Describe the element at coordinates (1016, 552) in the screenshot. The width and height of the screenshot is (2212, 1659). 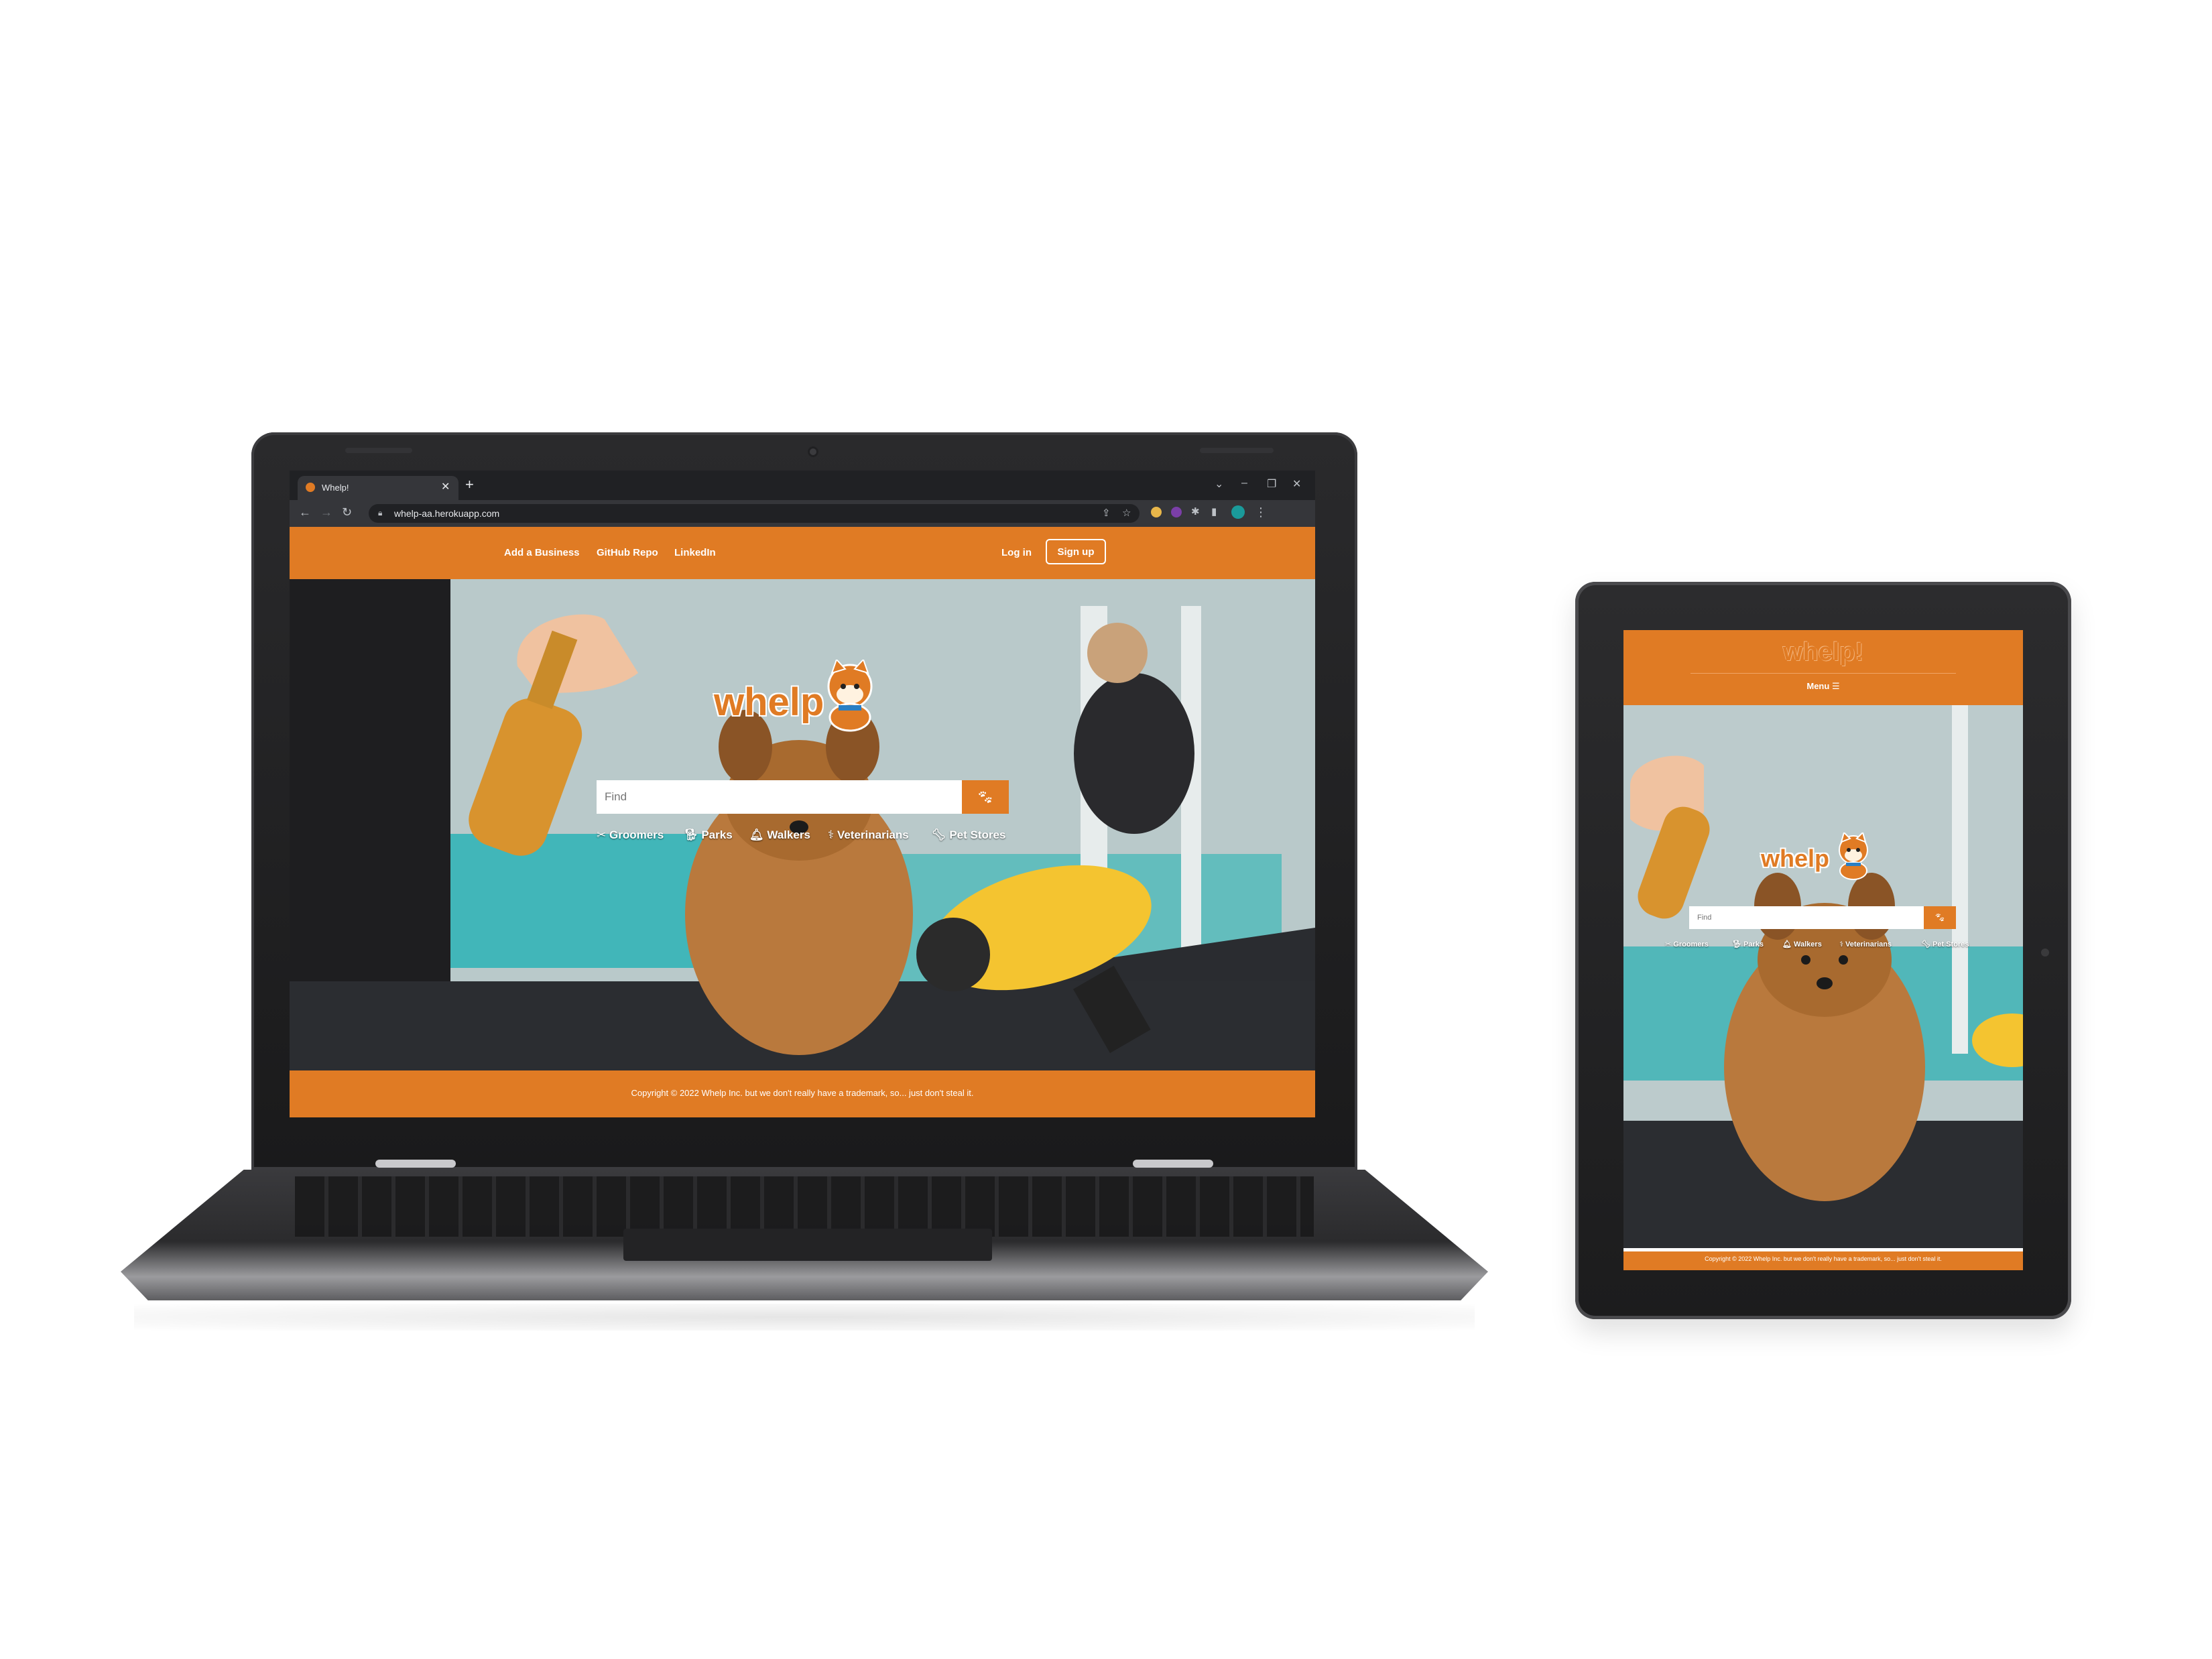
I see `login-link: Log in` at that location.